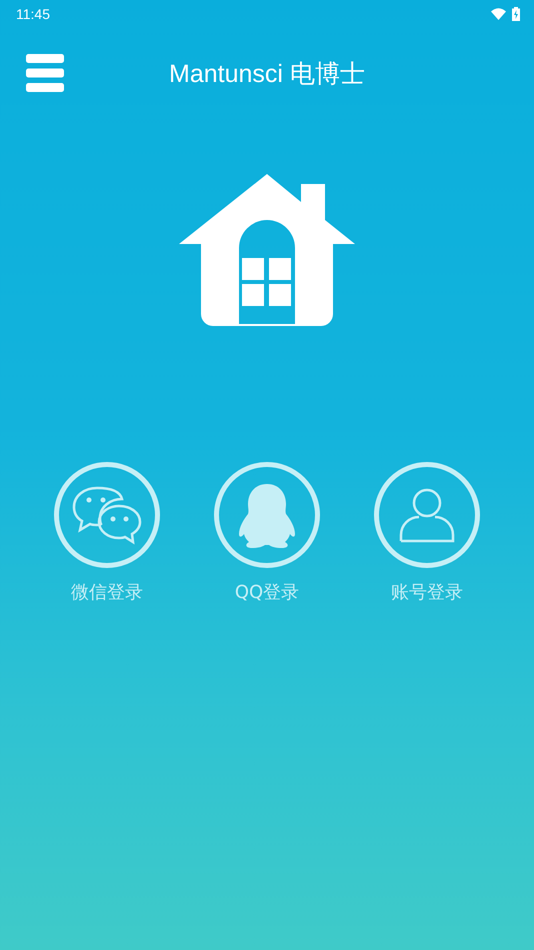 Image resolution: width=534 pixels, height=950 pixels. I want to click on house-icon, so click(267, 250).